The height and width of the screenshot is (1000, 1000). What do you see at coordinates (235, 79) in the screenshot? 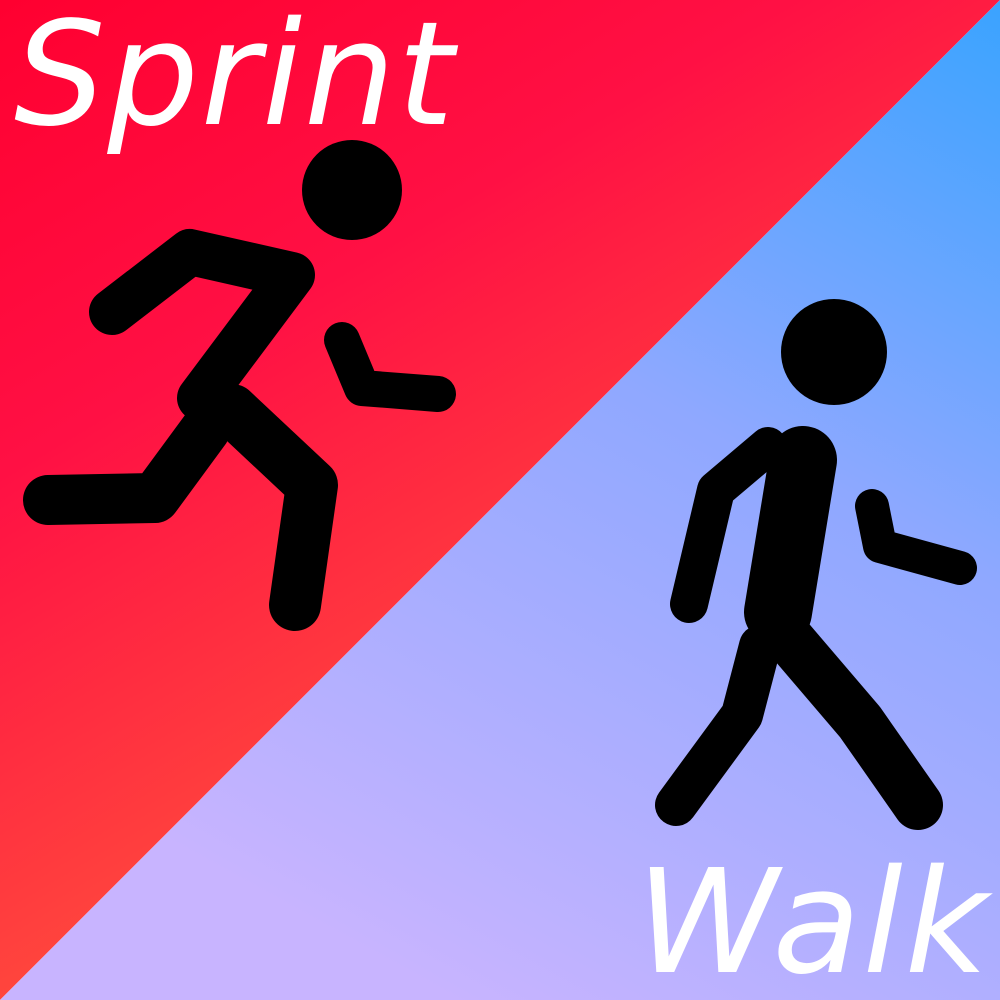
I see `sprint-title: Sprint` at bounding box center [235, 79].